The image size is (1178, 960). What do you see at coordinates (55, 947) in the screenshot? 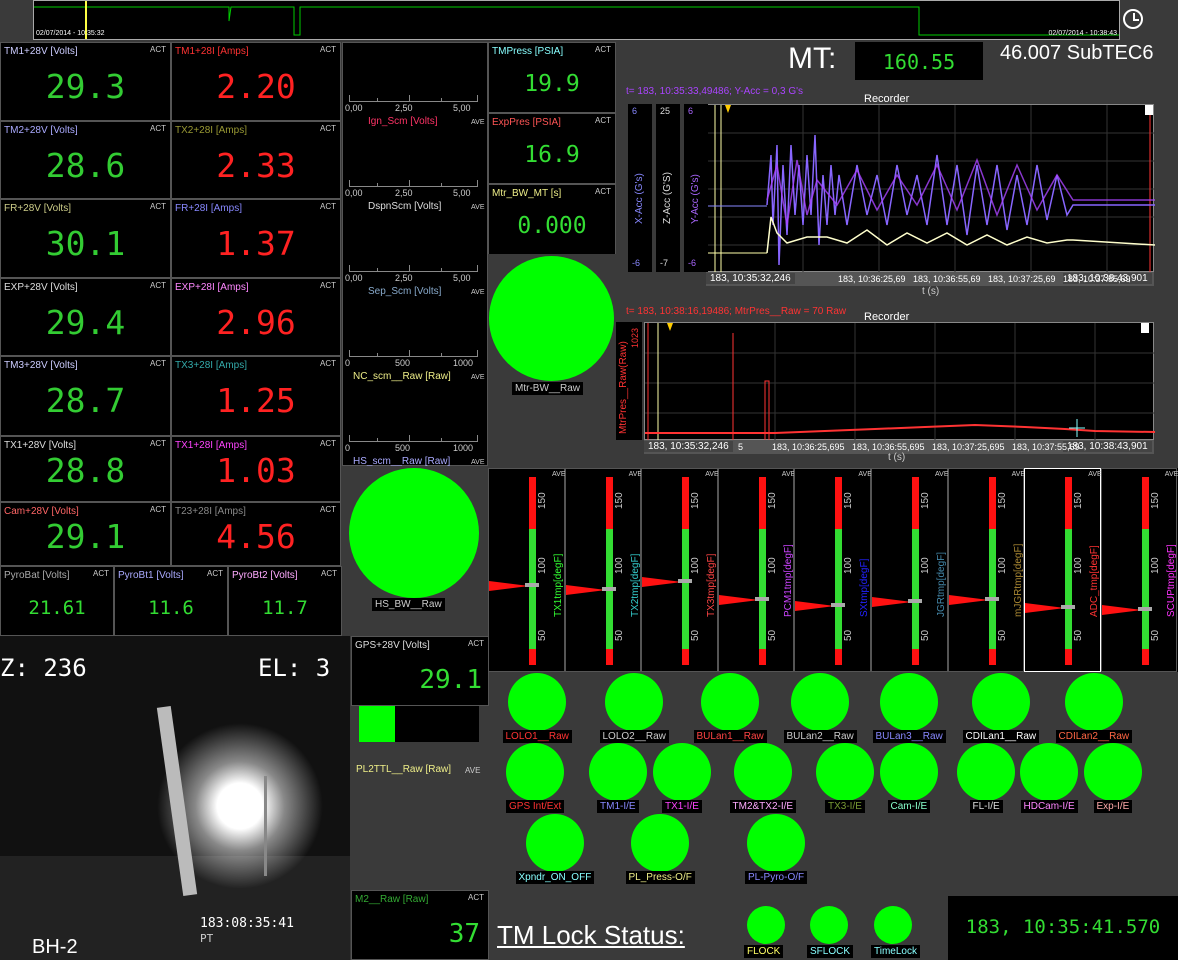
I see `video-camera-id: BH-2` at bounding box center [55, 947].